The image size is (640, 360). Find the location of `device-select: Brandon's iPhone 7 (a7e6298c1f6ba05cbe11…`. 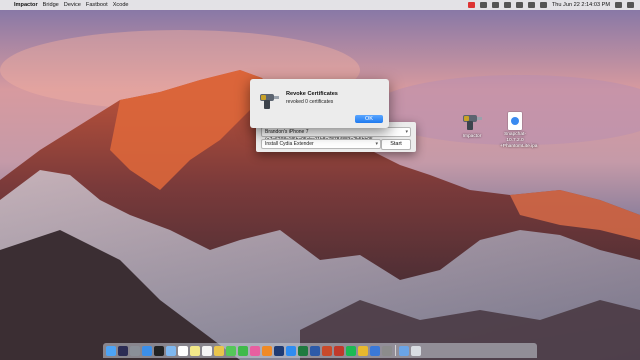

device-select: Brandon's iPhone 7 (a7e6298c1f6ba05cbe11… is located at coordinates (336, 135).